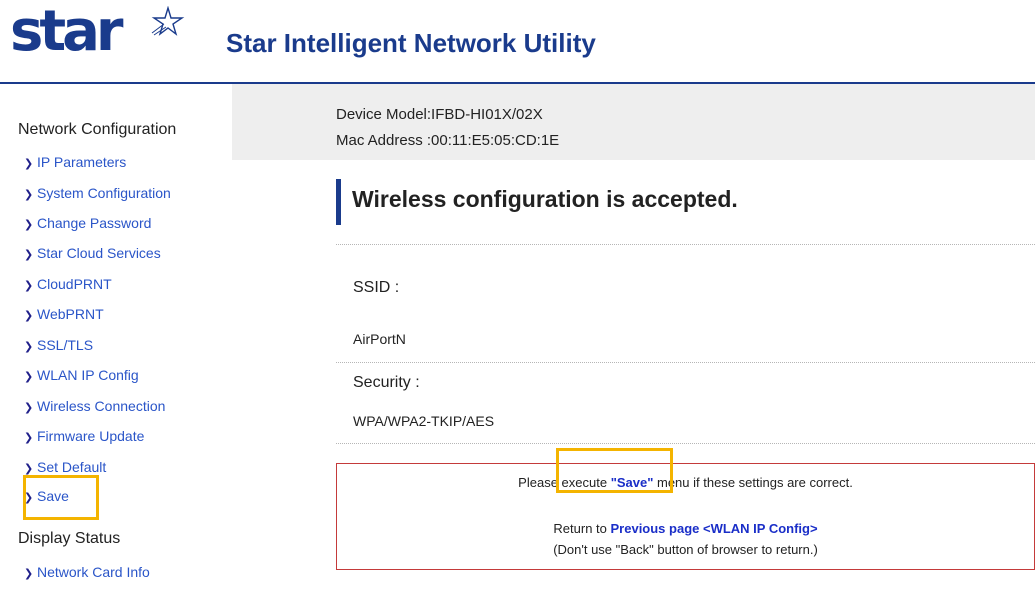 This screenshot has height=596, width=1035. What do you see at coordinates (439, 114) in the screenshot?
I see `device-model: Device Model:IFBD-HI01X/02X` at bounding box center [439, 114].